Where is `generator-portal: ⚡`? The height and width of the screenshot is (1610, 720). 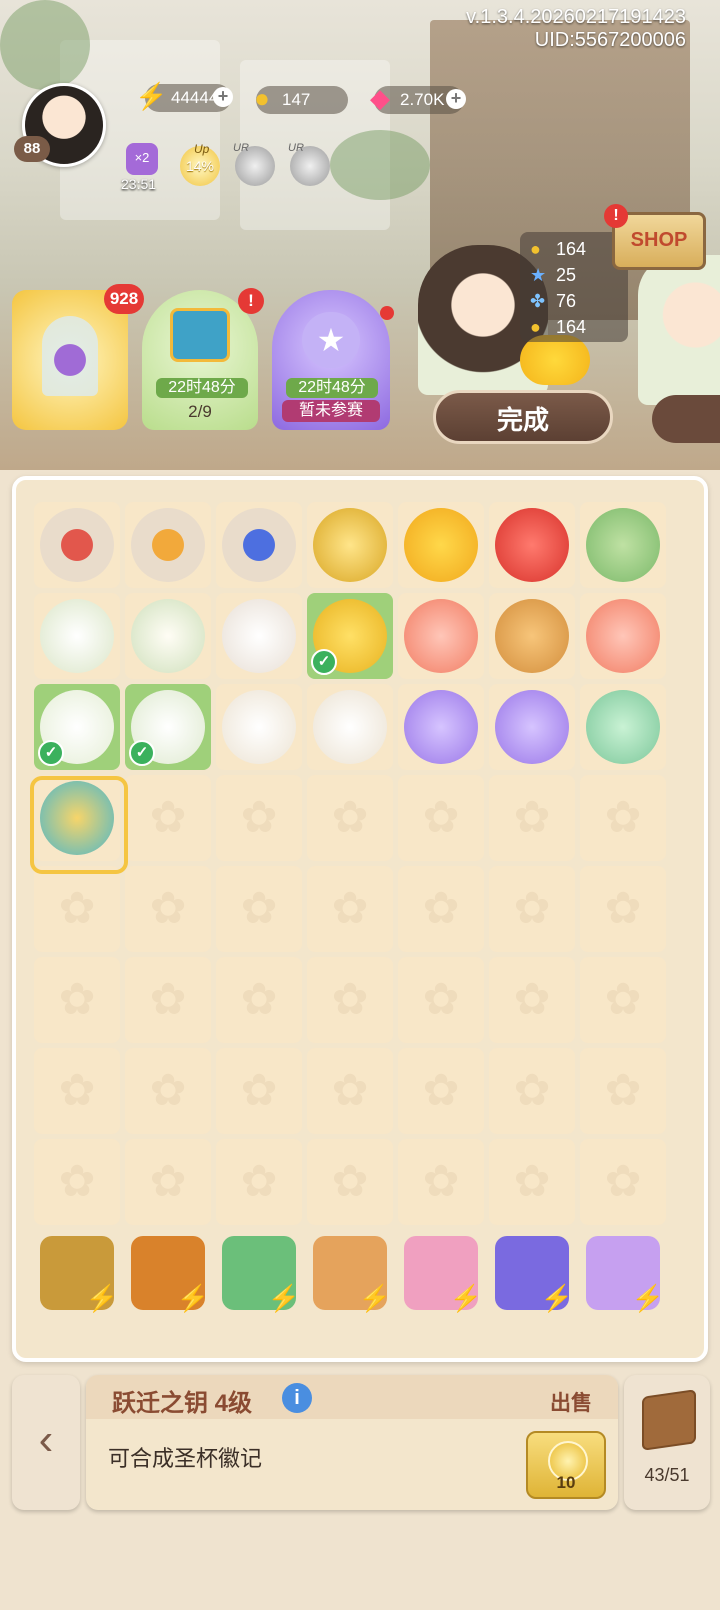
generator-portal: ⚡ is located at coordinates (532, 1273).